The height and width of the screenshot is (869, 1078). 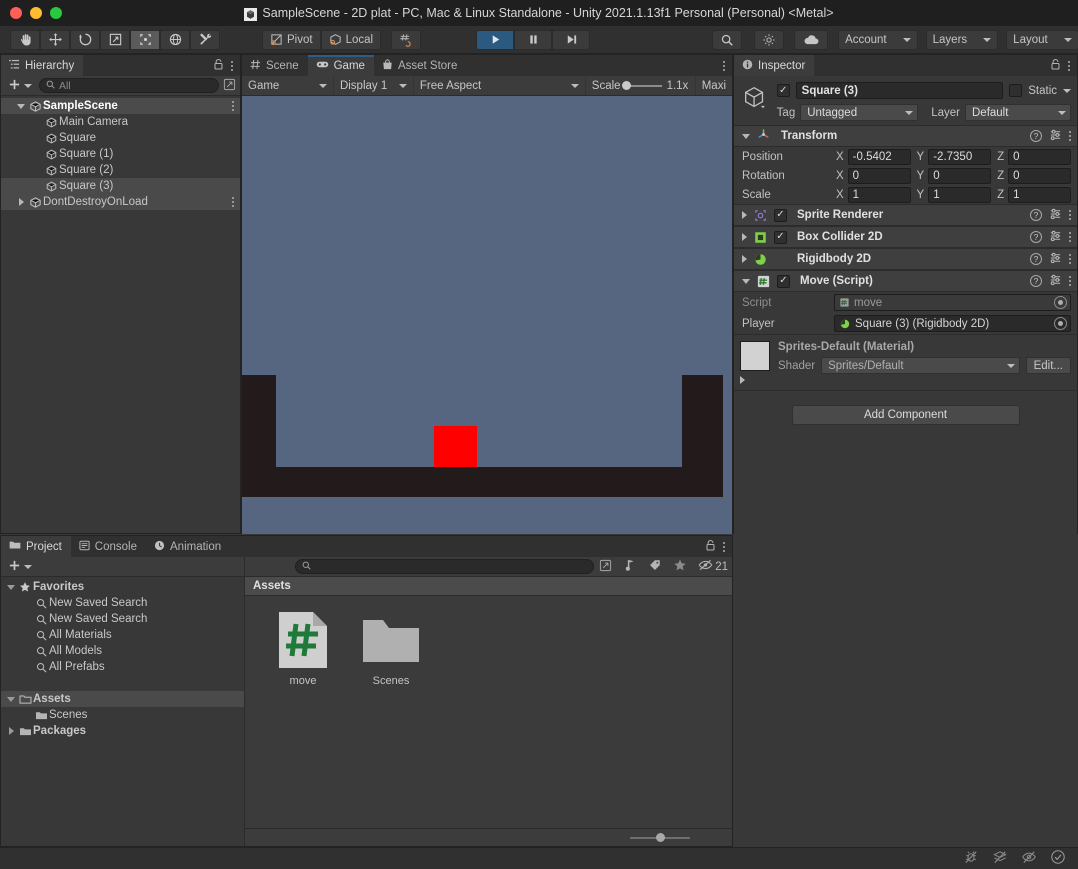 What do you see at coordinates (122, 619) in the screenshot?
I see `project-tree-item-new-saved-search: New Saved Search` at bounding box center [122, 619].